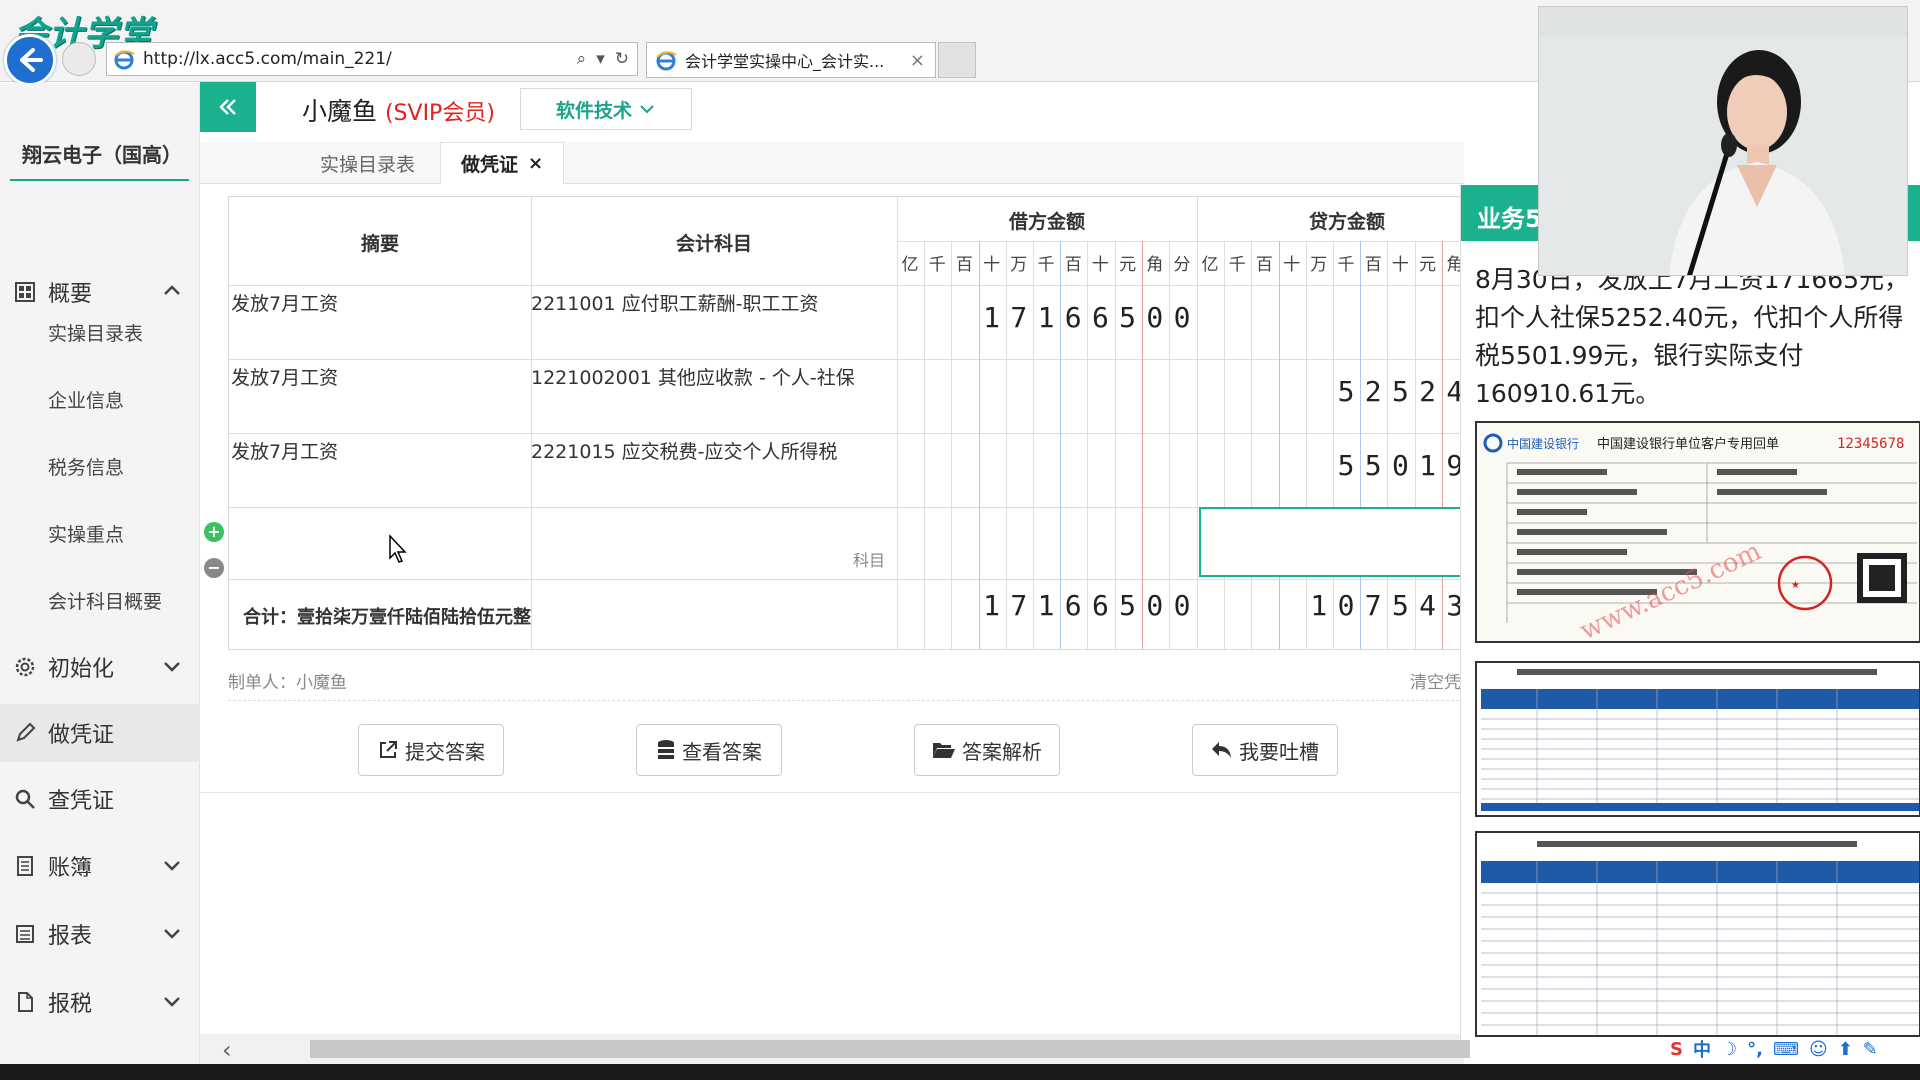  Describe the element at coordinates (284, 302) in the screenshot. I see `row-1-summary: 发放7月工资` at that location.